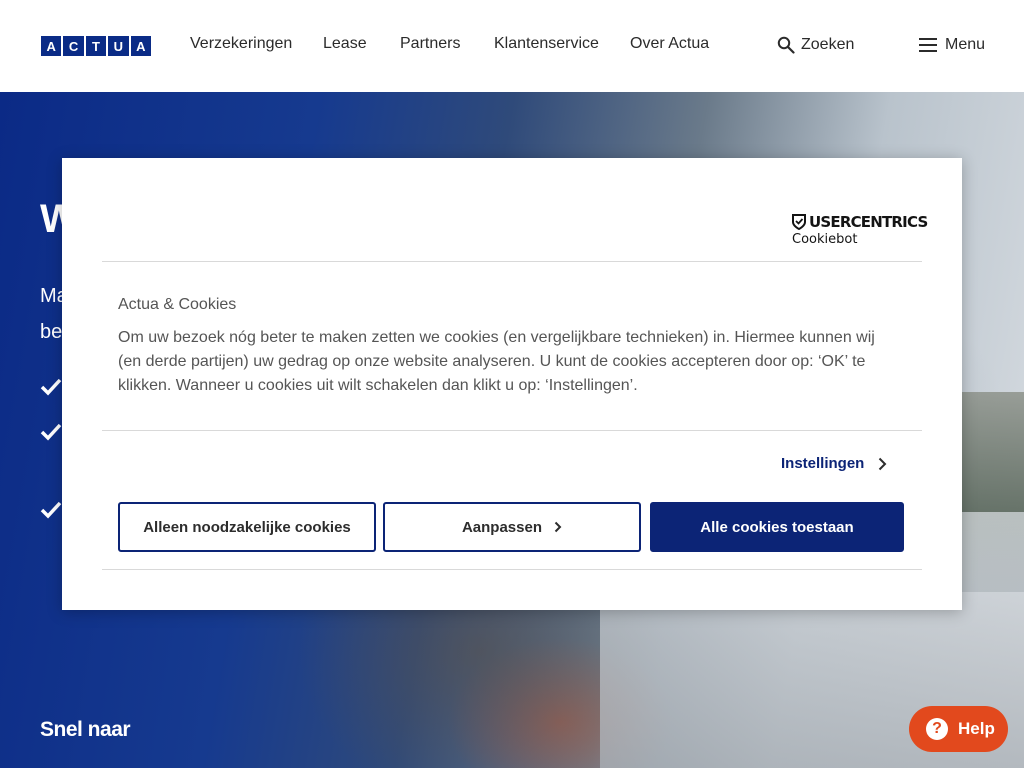 The height and width of the screenshot is (768, 1024). I want to click on customize-button: Aanpassen, so click(512, 527).